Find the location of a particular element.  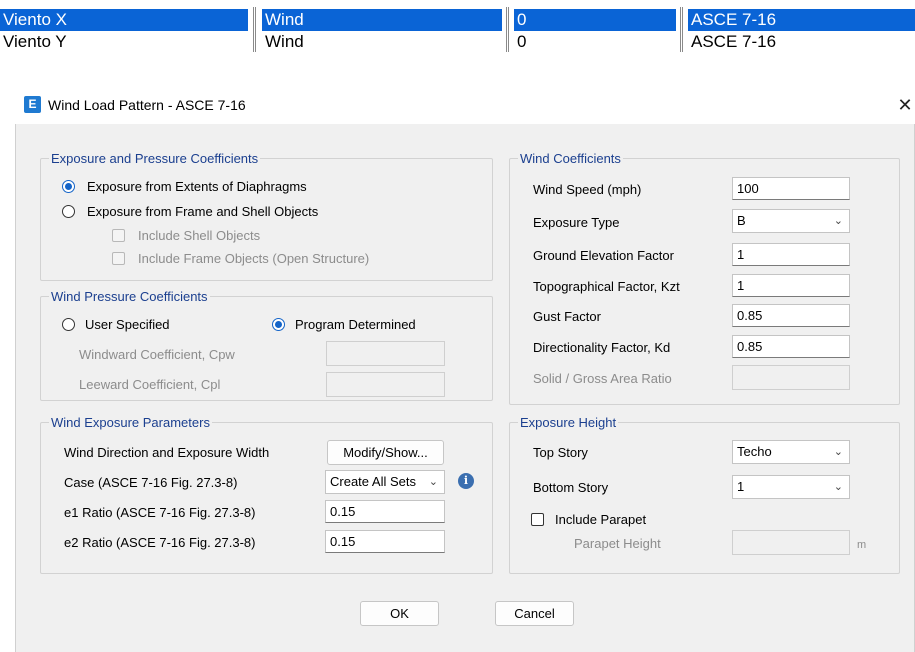

parapet-height-unit: m is located at coordinates (862, 545).